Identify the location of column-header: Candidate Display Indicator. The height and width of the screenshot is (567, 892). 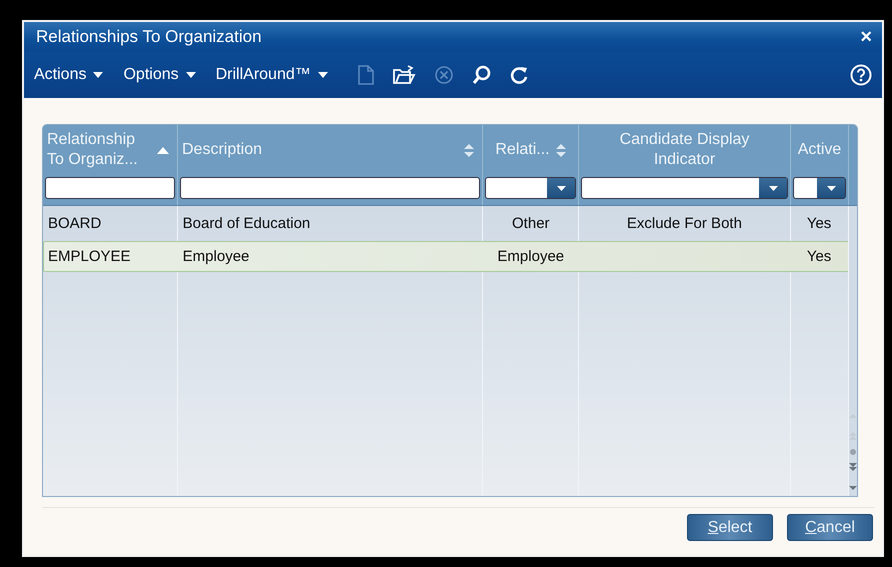
(684, 150).